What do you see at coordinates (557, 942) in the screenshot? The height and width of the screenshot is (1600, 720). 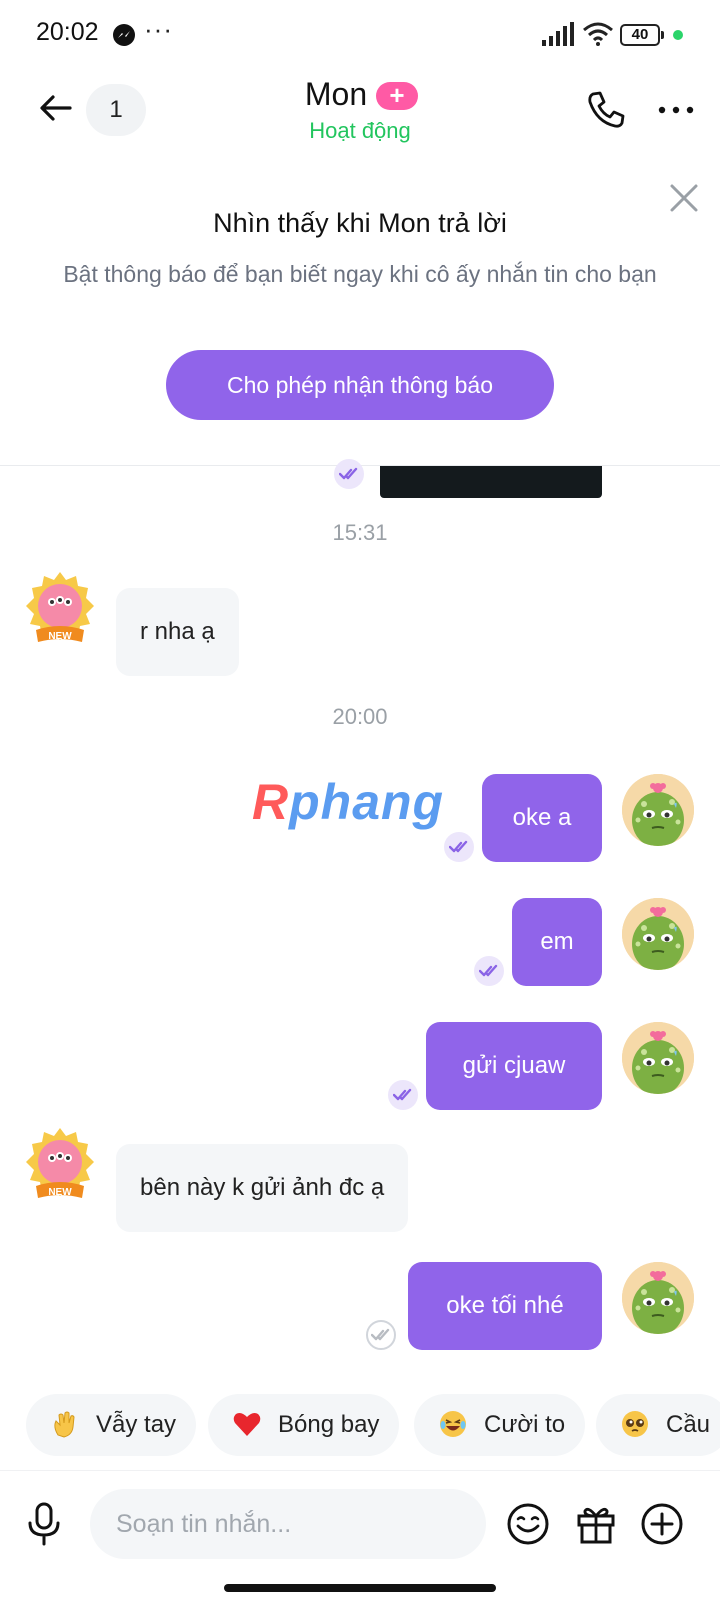 I see `outgoing-message: em` at bounding box center [557, 942].